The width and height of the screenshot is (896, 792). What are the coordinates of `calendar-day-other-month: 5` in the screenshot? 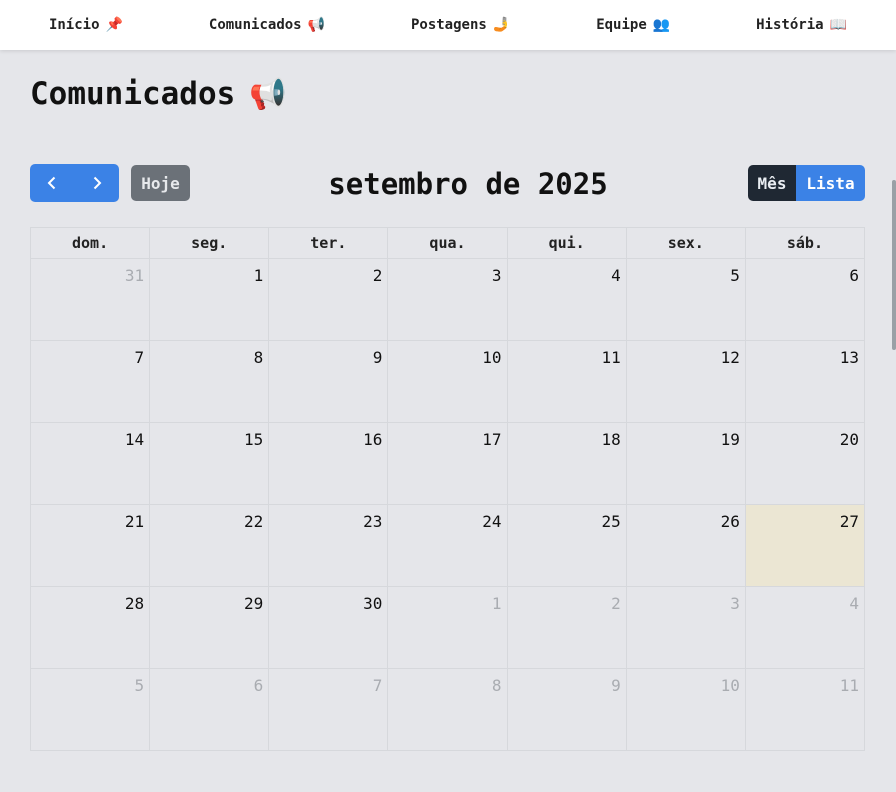 It's located at (90, 709).